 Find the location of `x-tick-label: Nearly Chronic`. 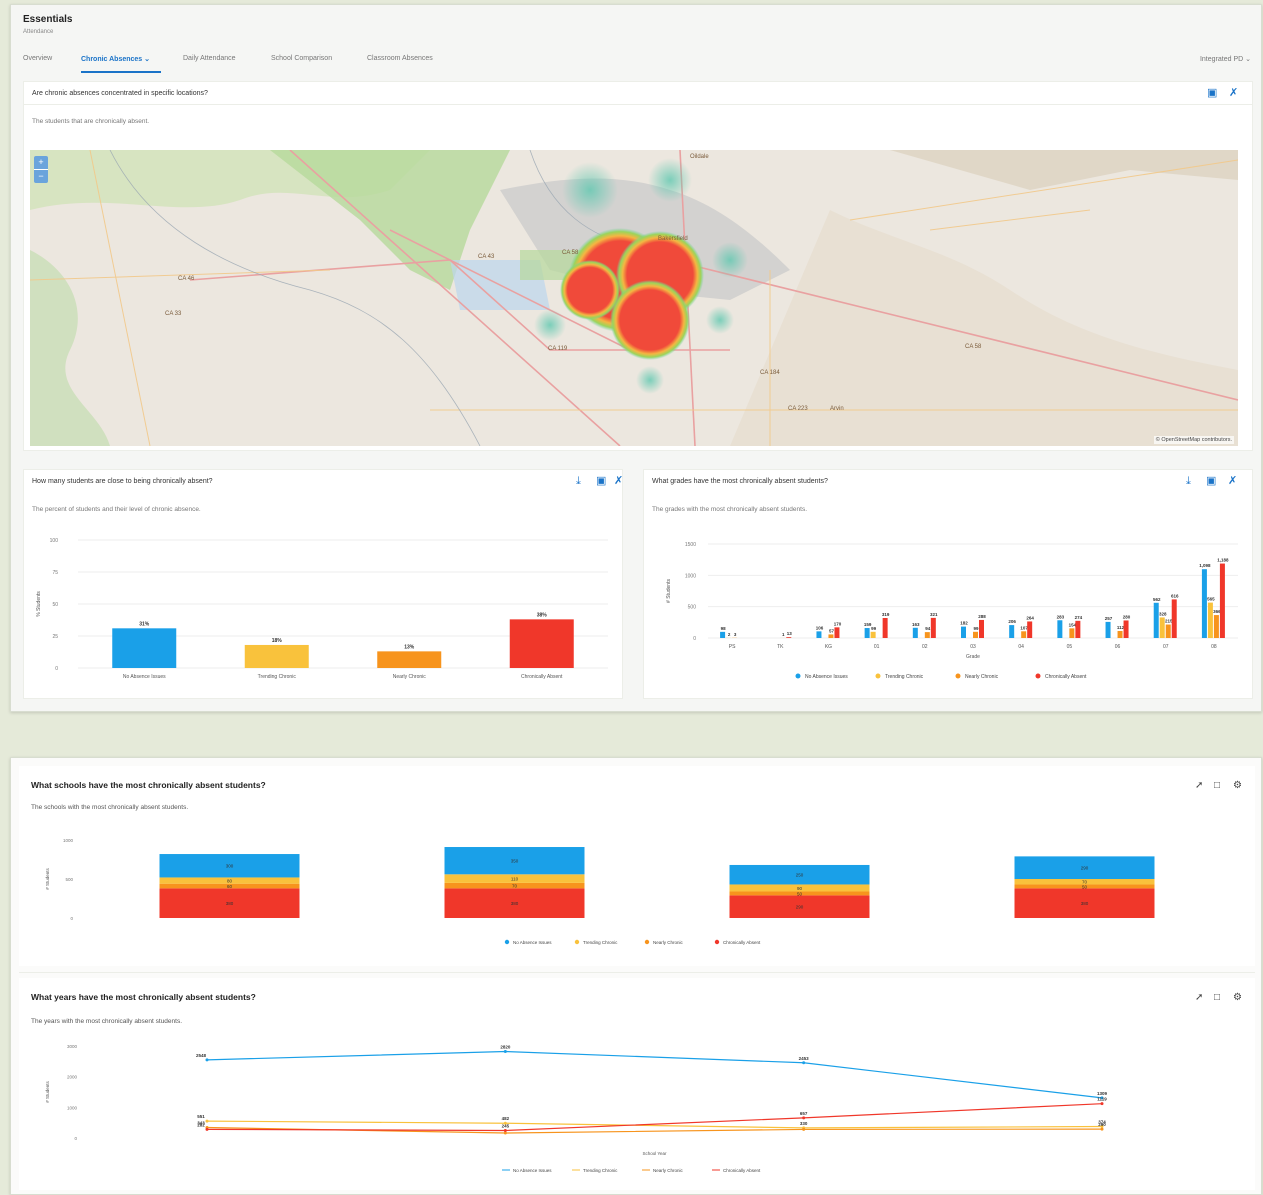

x-tick-label: Nearly Chronic is located at coordinates (410, 677).